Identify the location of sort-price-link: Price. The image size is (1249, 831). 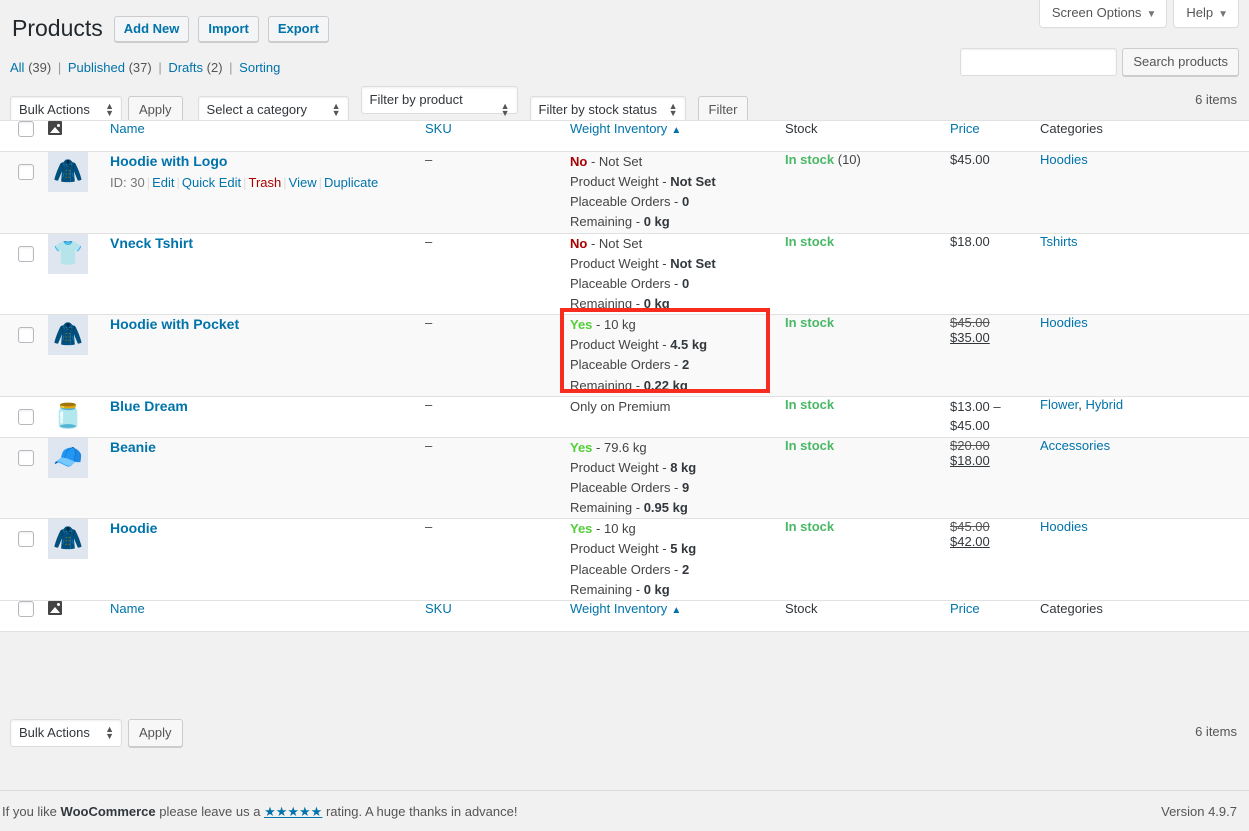
(965, 128).